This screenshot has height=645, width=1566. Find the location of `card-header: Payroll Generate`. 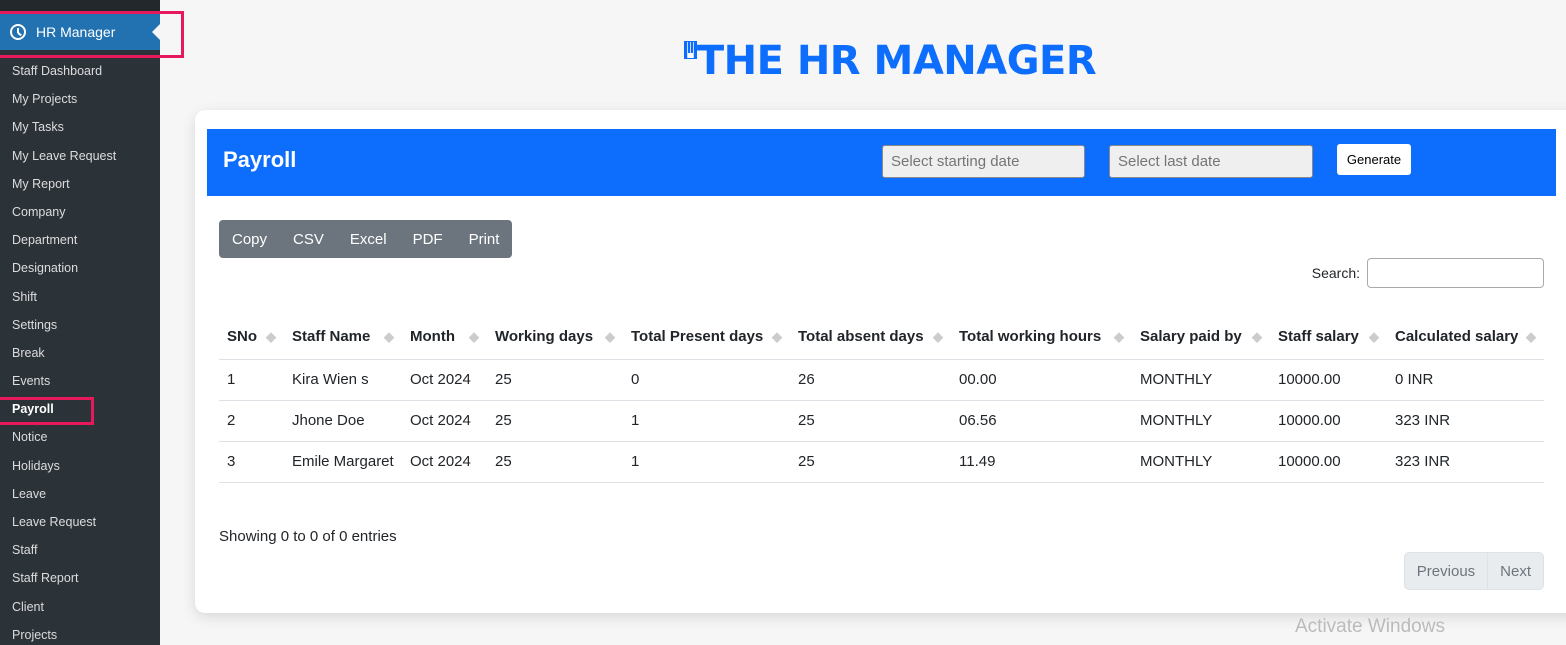

card-header: Payroll Generate is located at coordinates (881, 162).